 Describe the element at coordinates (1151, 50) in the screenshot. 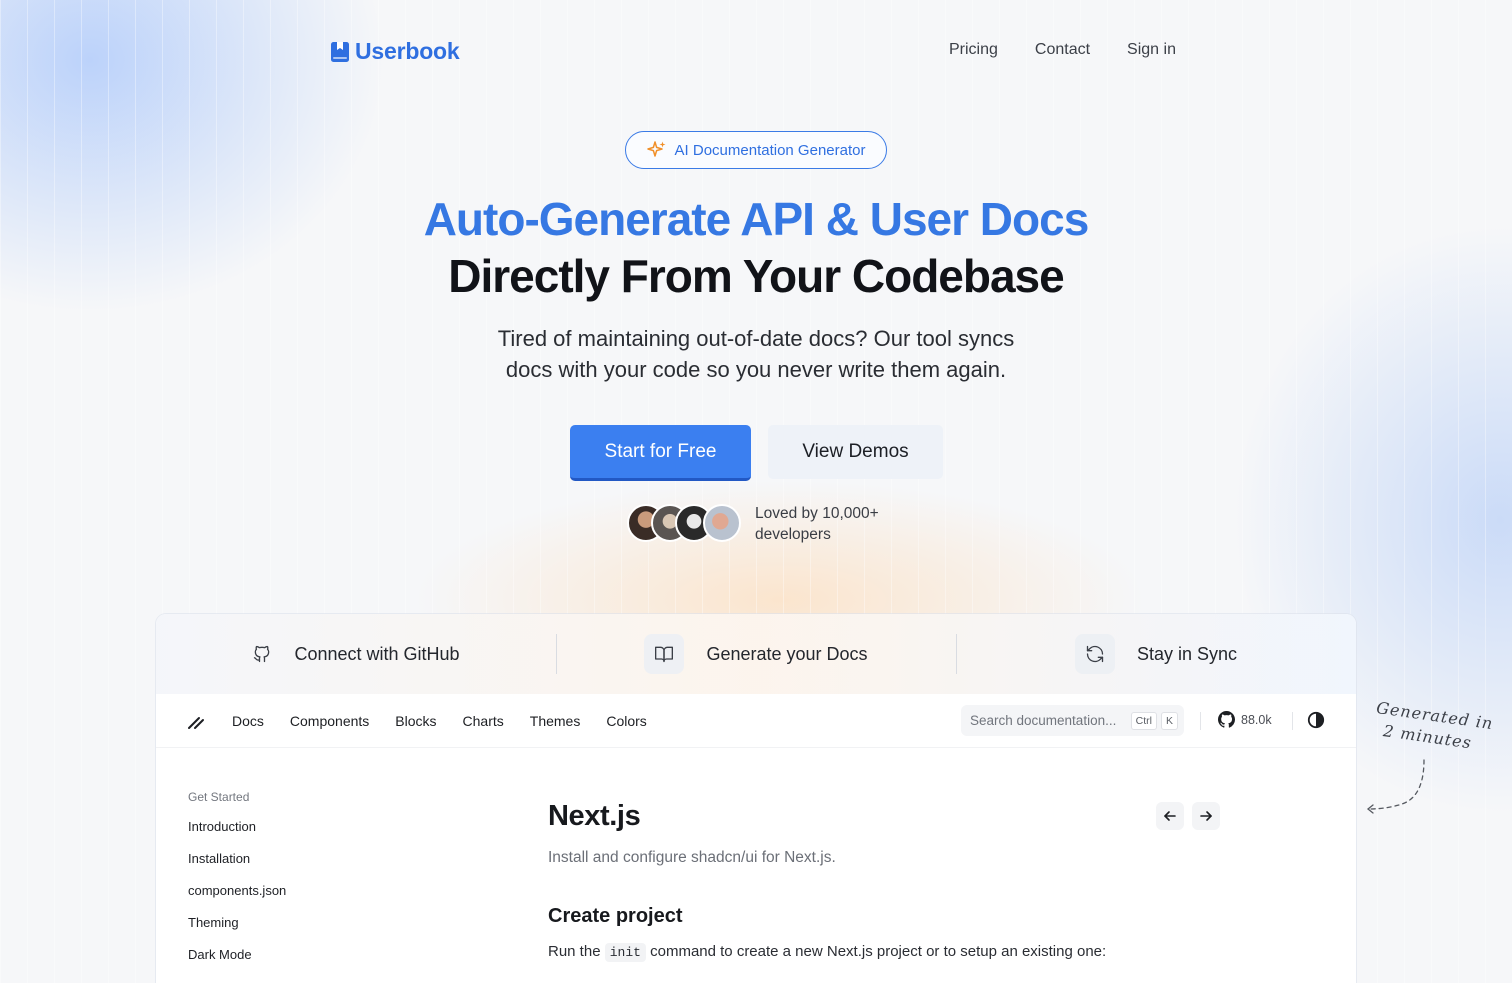

I see `nav-sign-in: Sign in` at that location.